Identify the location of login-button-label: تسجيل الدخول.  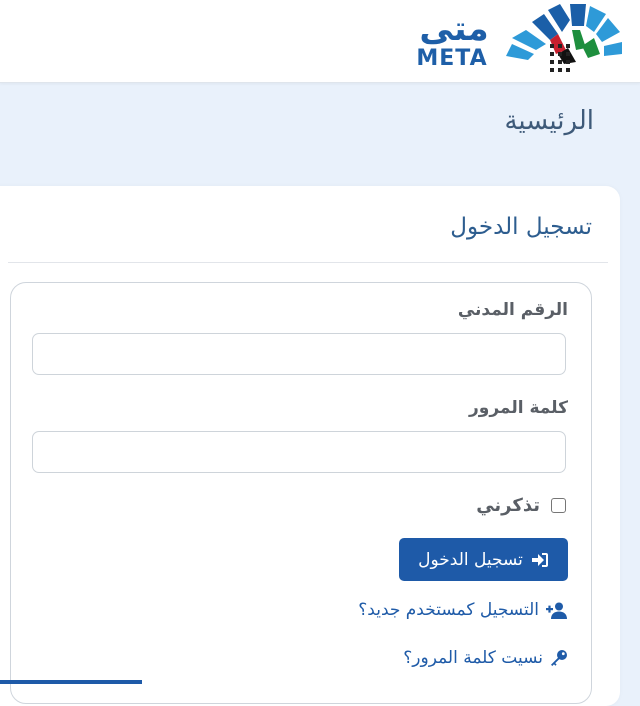
(470, 559).